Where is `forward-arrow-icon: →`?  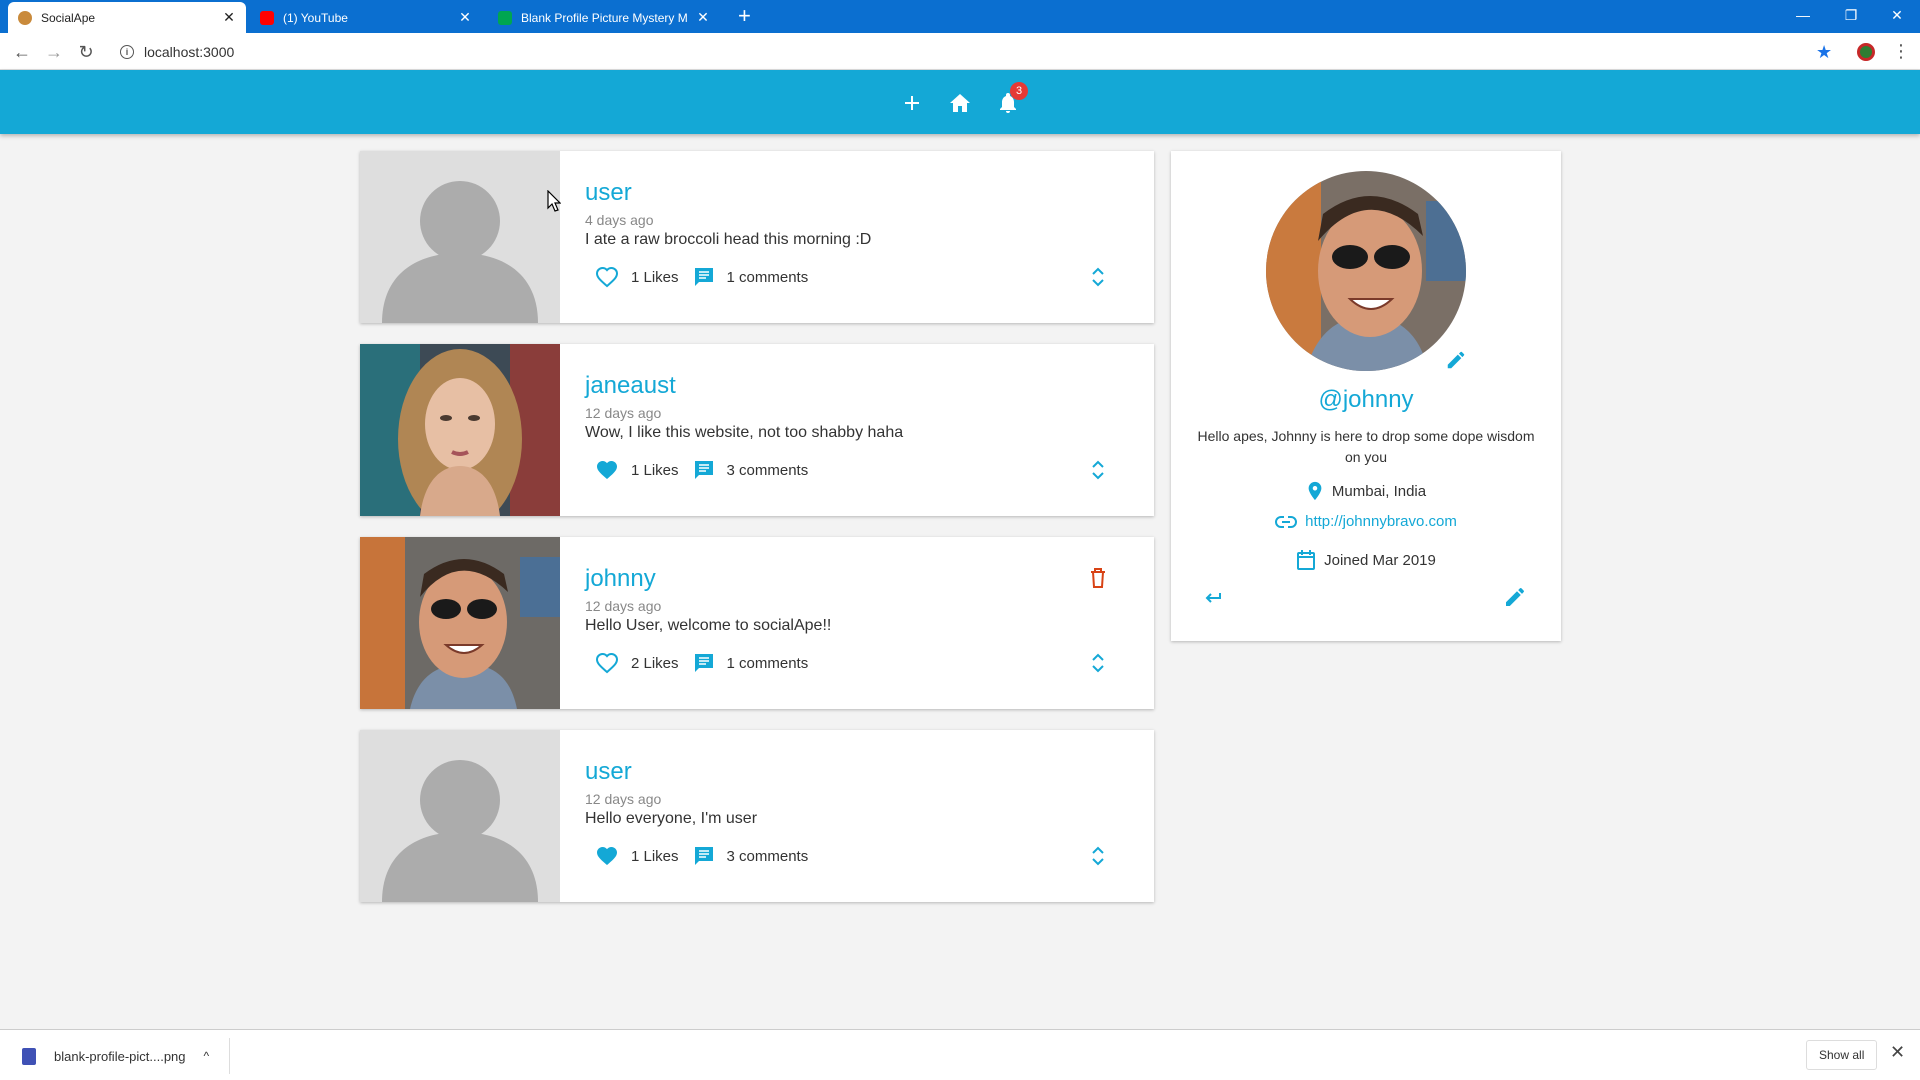 forward-arrow-icon: → is located at coordinates (54, 52).